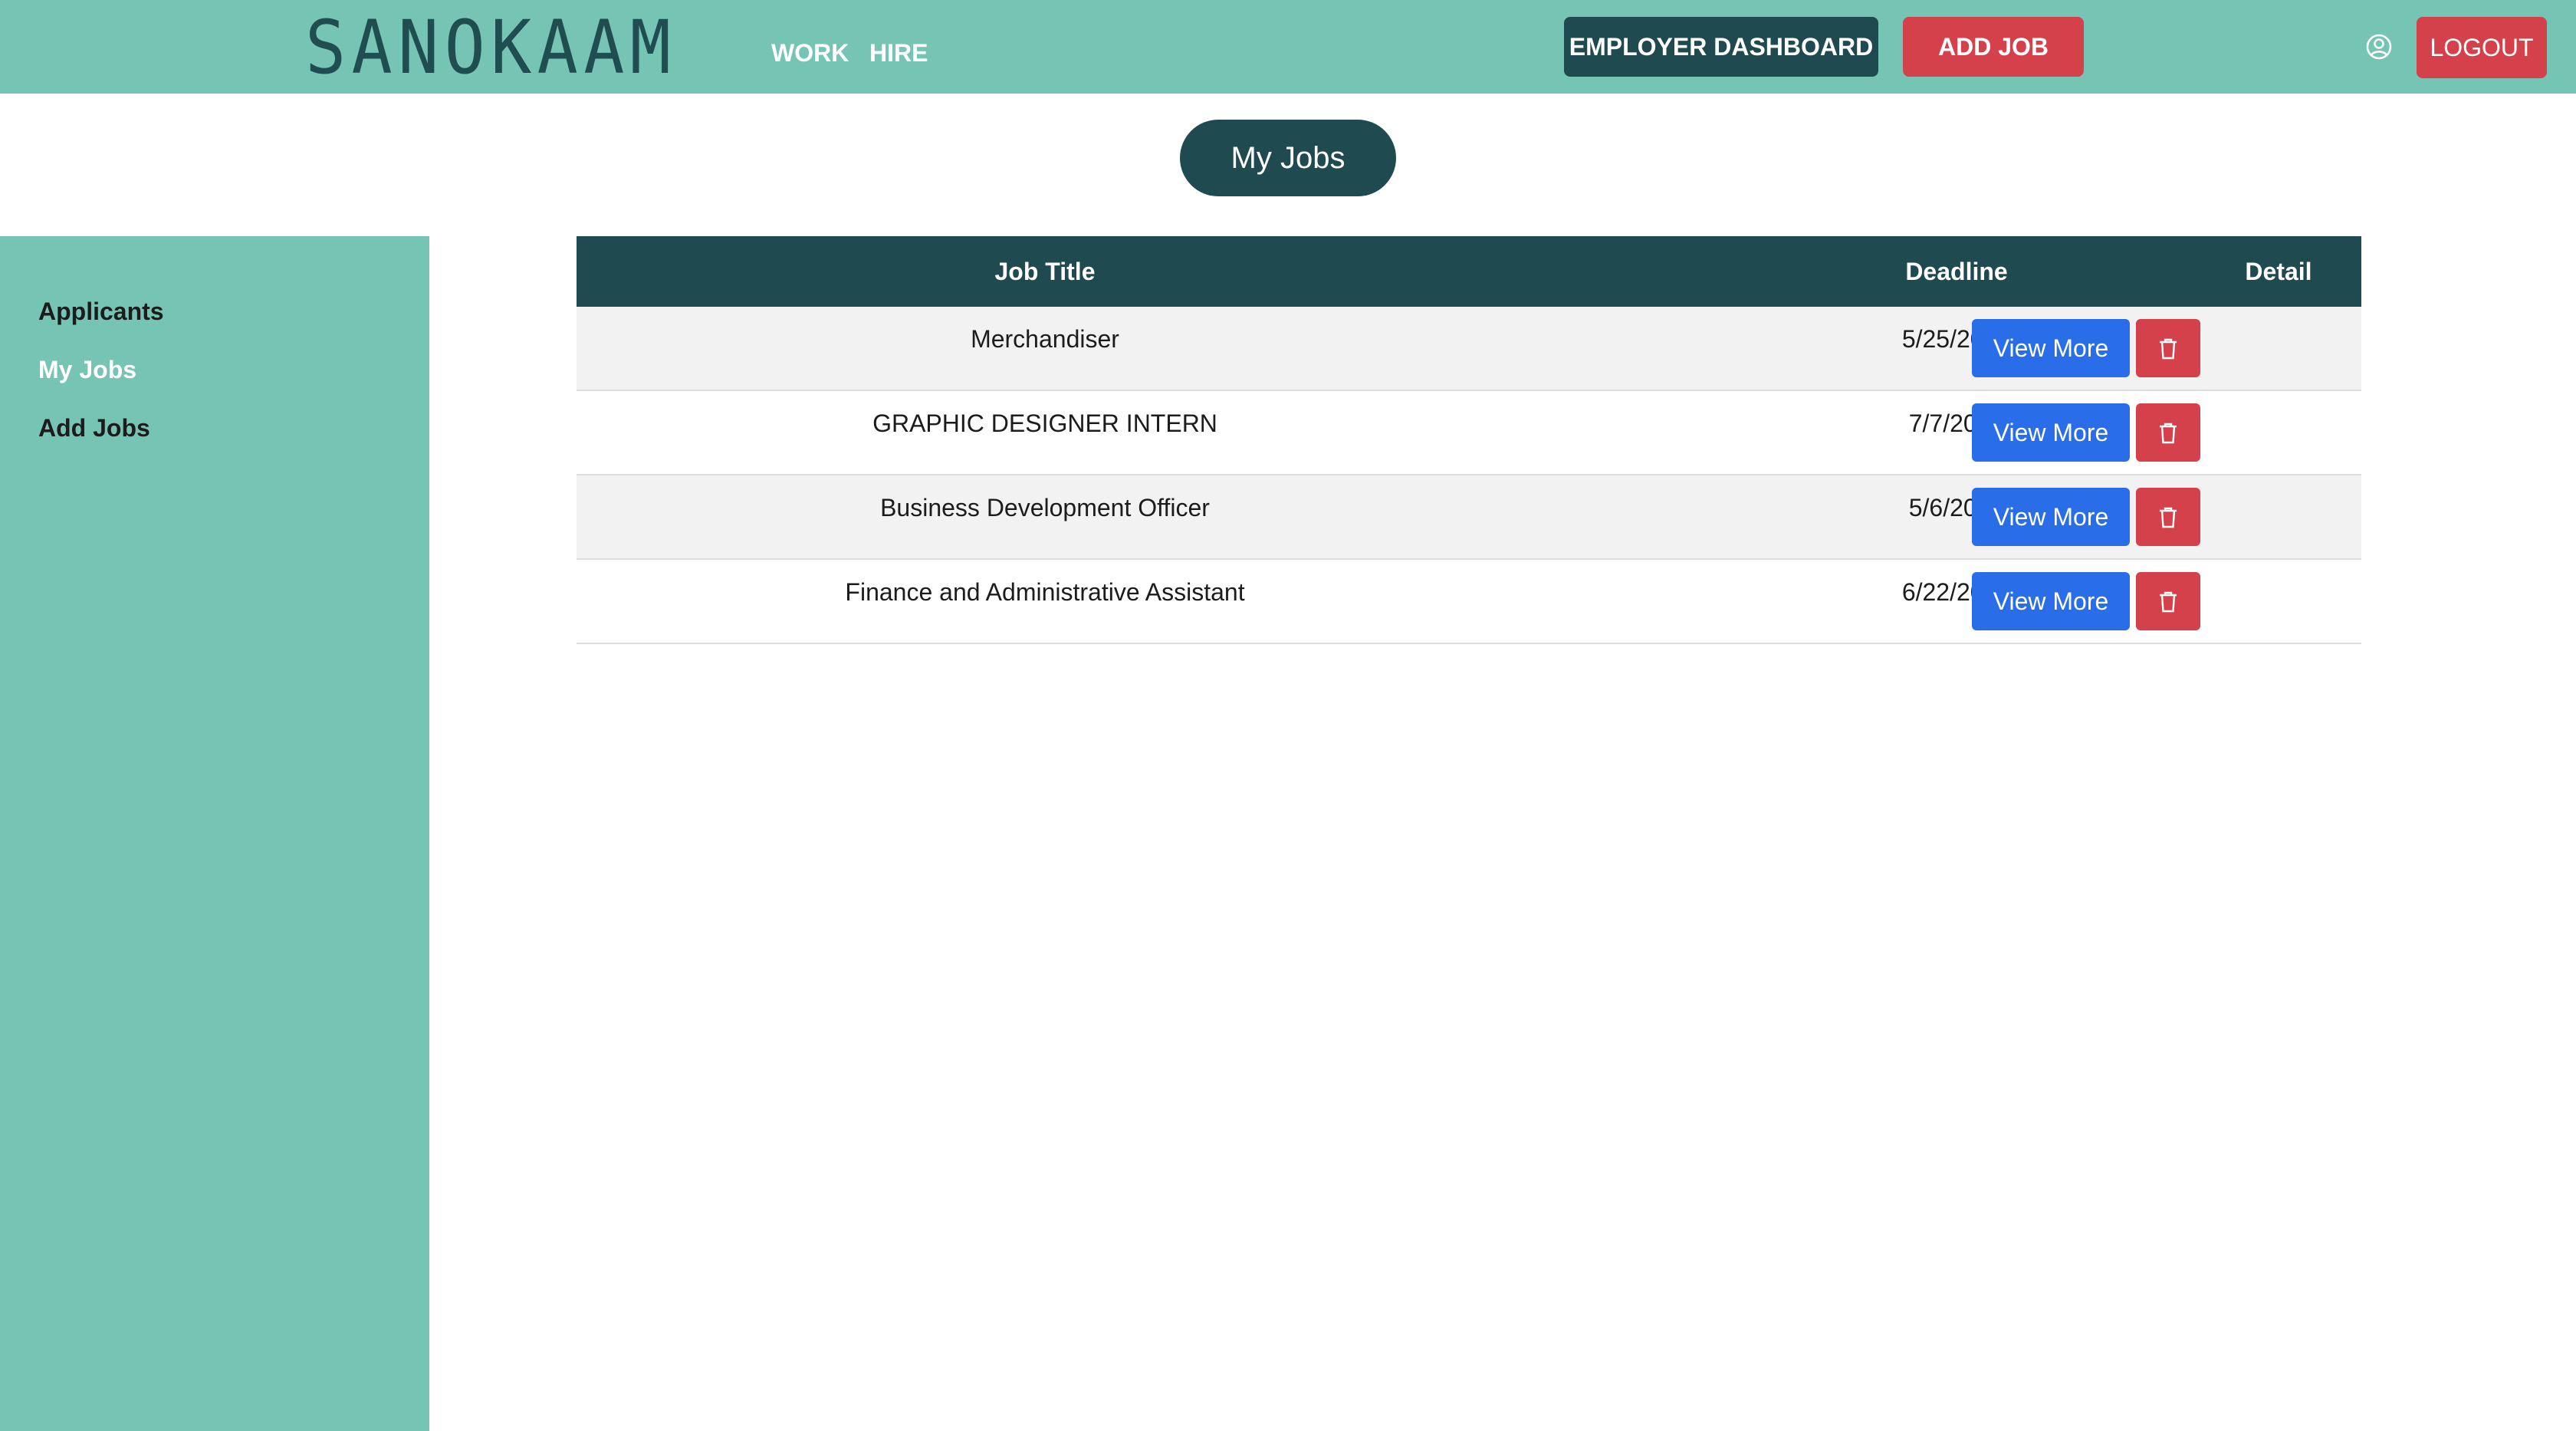 The width and height of the screenshot is (2576, 1431). What do you see at coordinates (2278, 272) in the screenshot?
I see `header-detail: Detail` at bounding box center [2278, 272].